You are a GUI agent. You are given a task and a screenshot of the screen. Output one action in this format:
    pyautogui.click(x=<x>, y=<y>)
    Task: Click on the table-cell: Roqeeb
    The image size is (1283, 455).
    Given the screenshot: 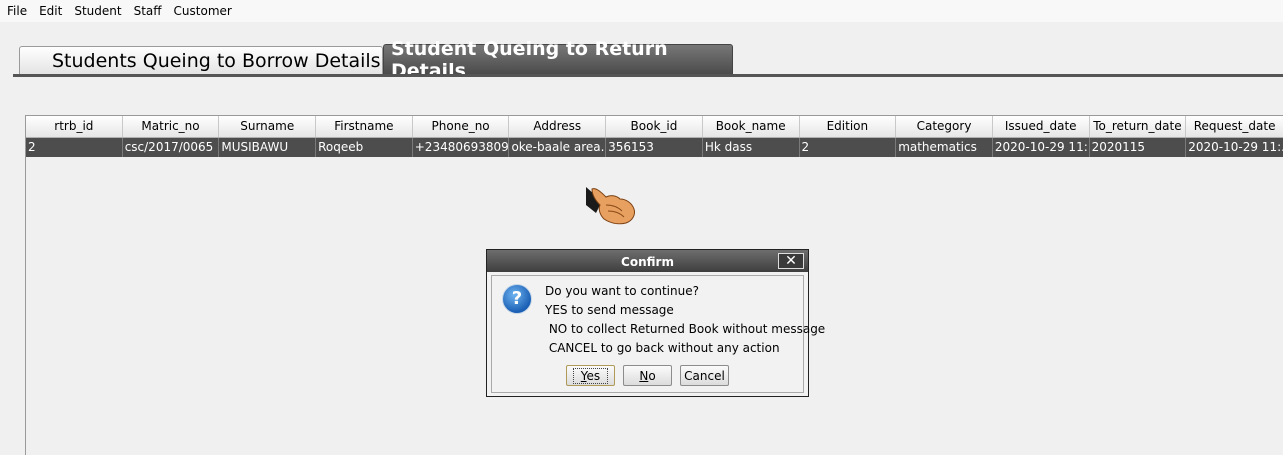 What is the action you would take?
    pyautogui.click(x=364, y=147)
    